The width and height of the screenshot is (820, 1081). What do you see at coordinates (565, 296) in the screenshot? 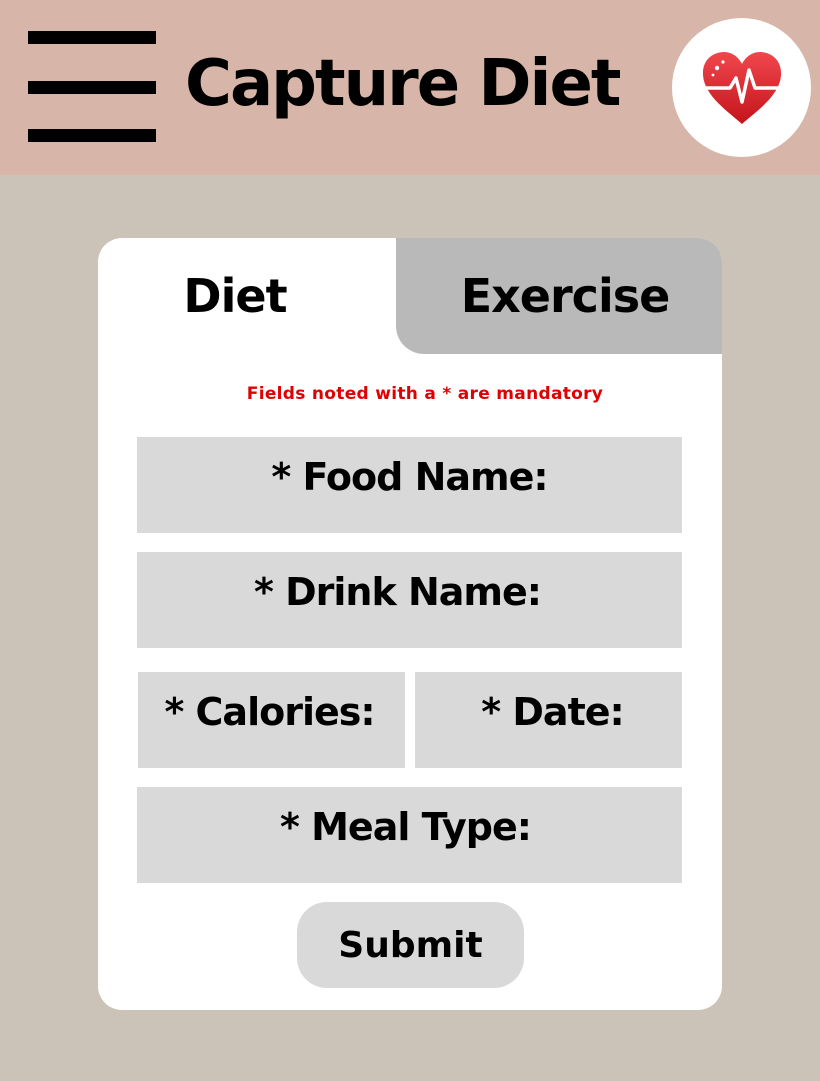
I see `tab-exercise-label: Exercise` at bounding box center [565, 296].